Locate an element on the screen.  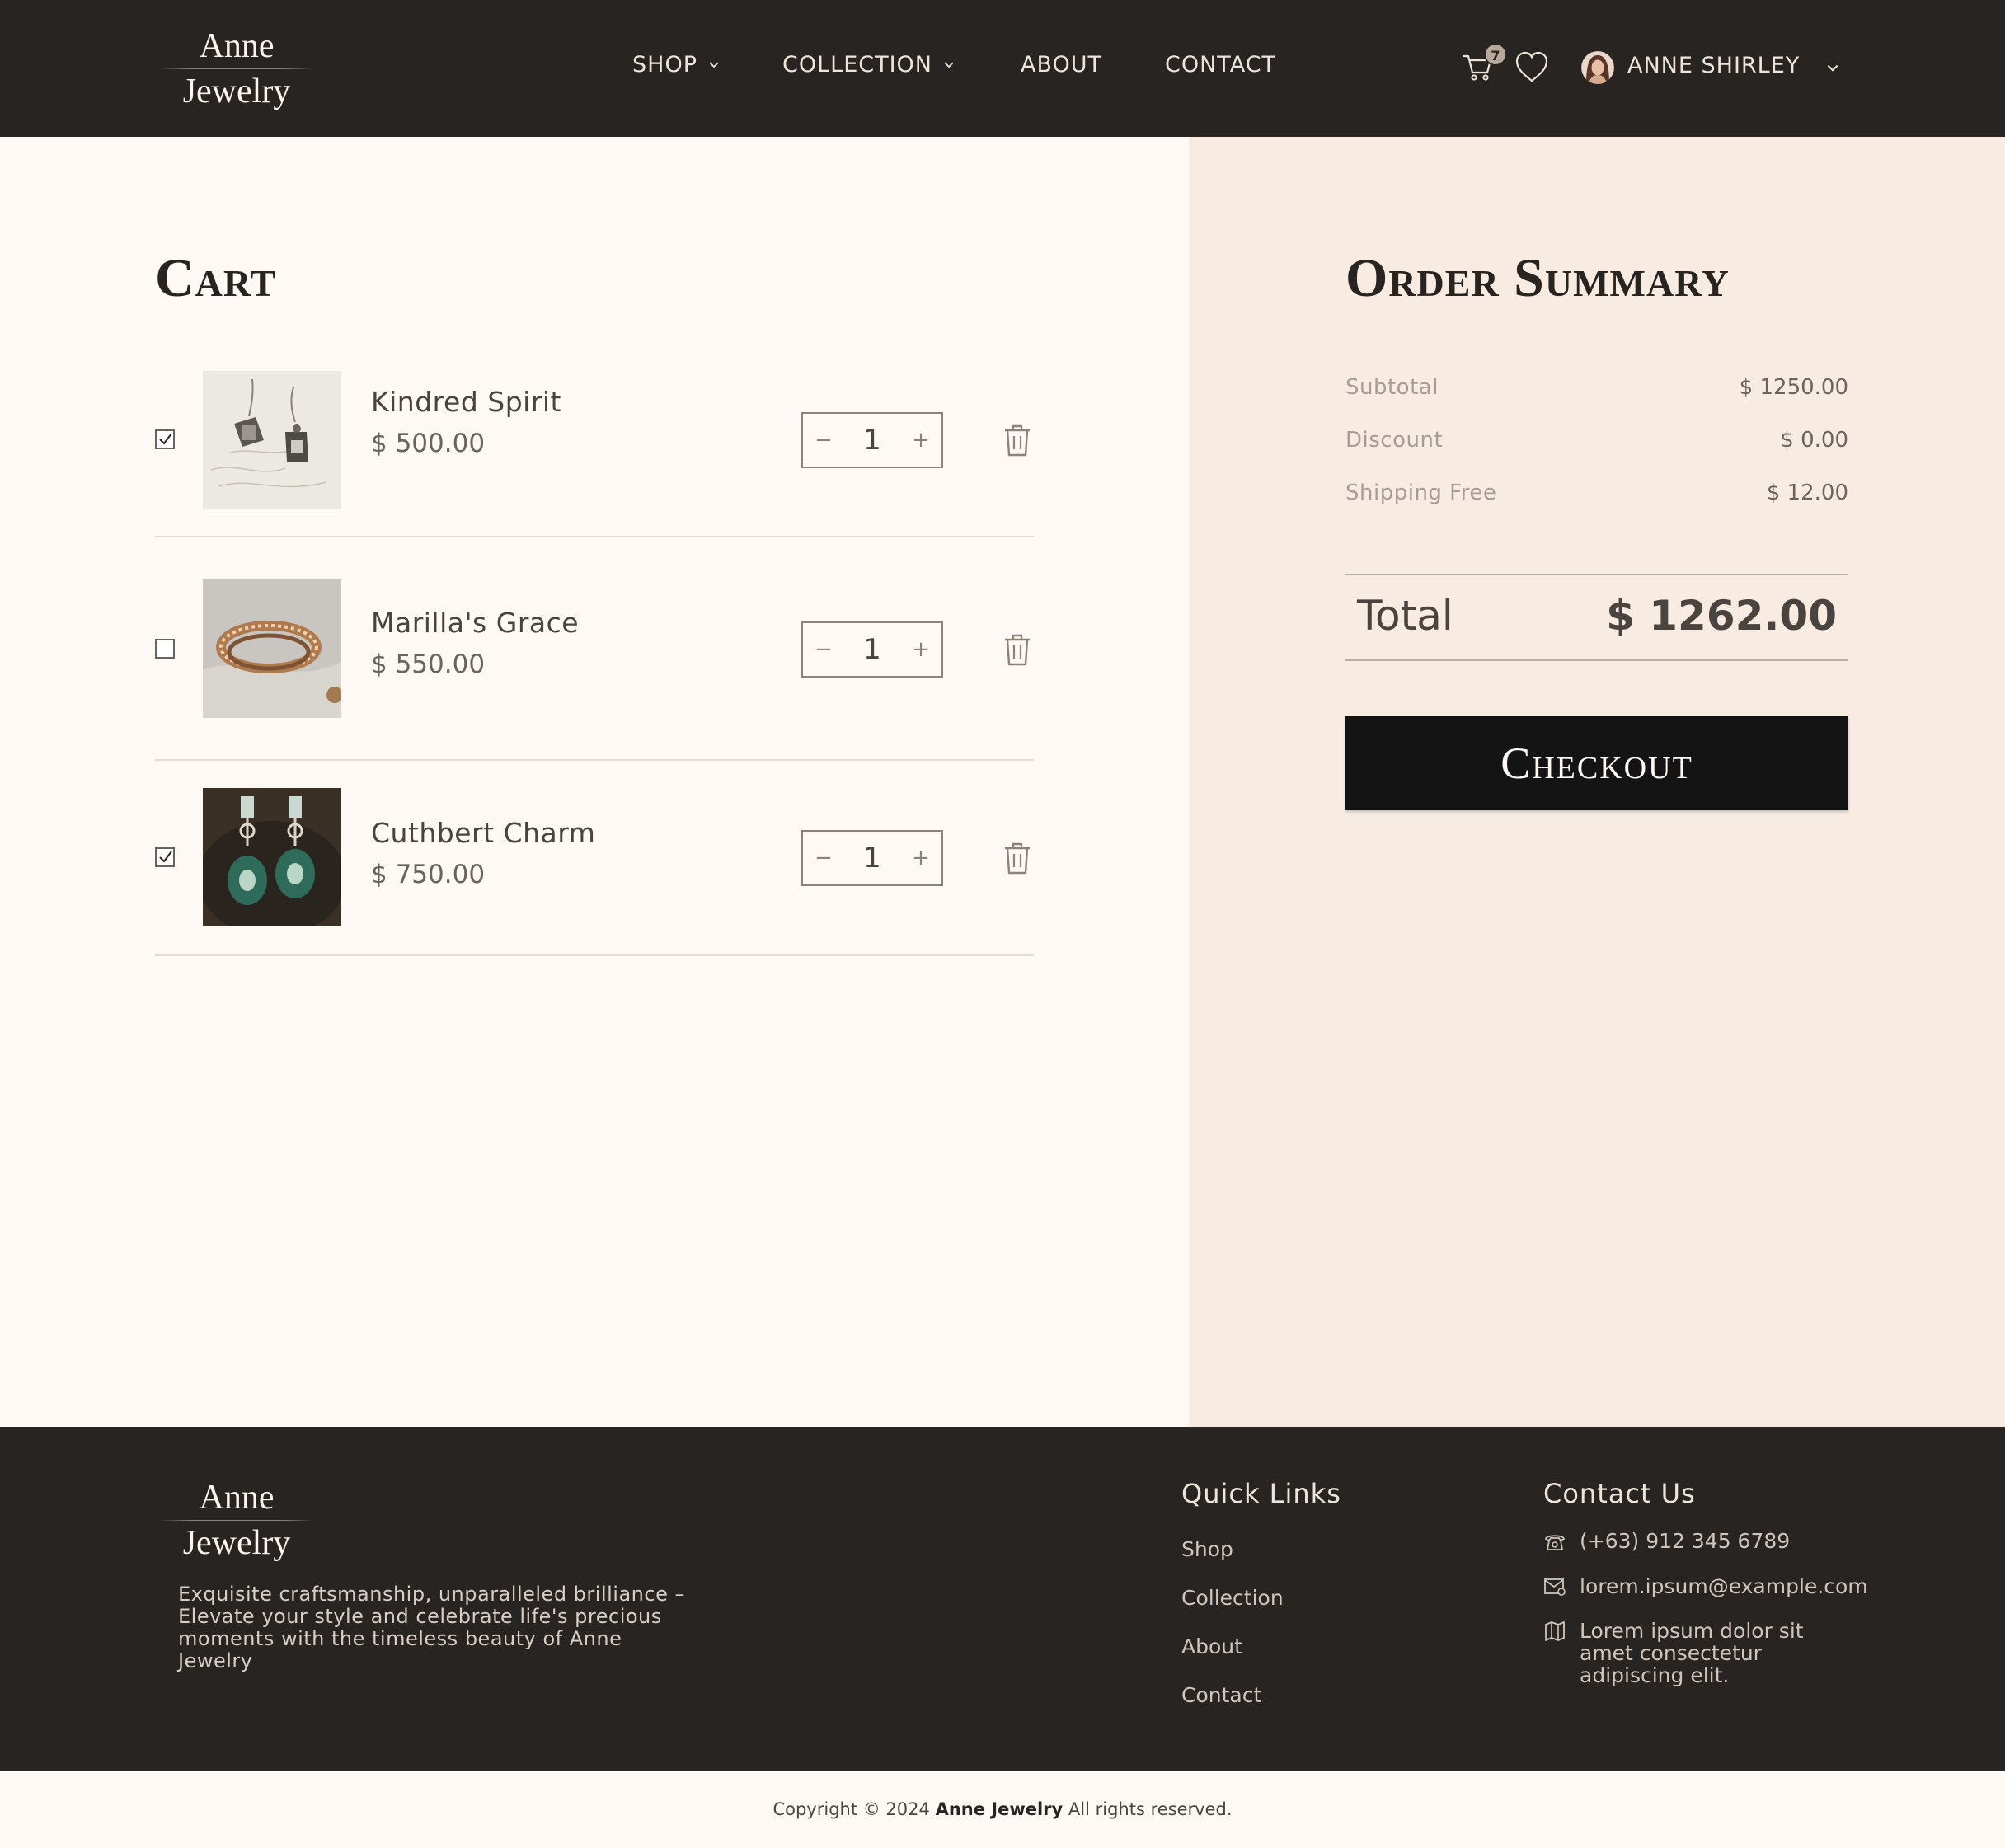
brand-logo: Anne Jewelry is located at coordinates (236, 69).